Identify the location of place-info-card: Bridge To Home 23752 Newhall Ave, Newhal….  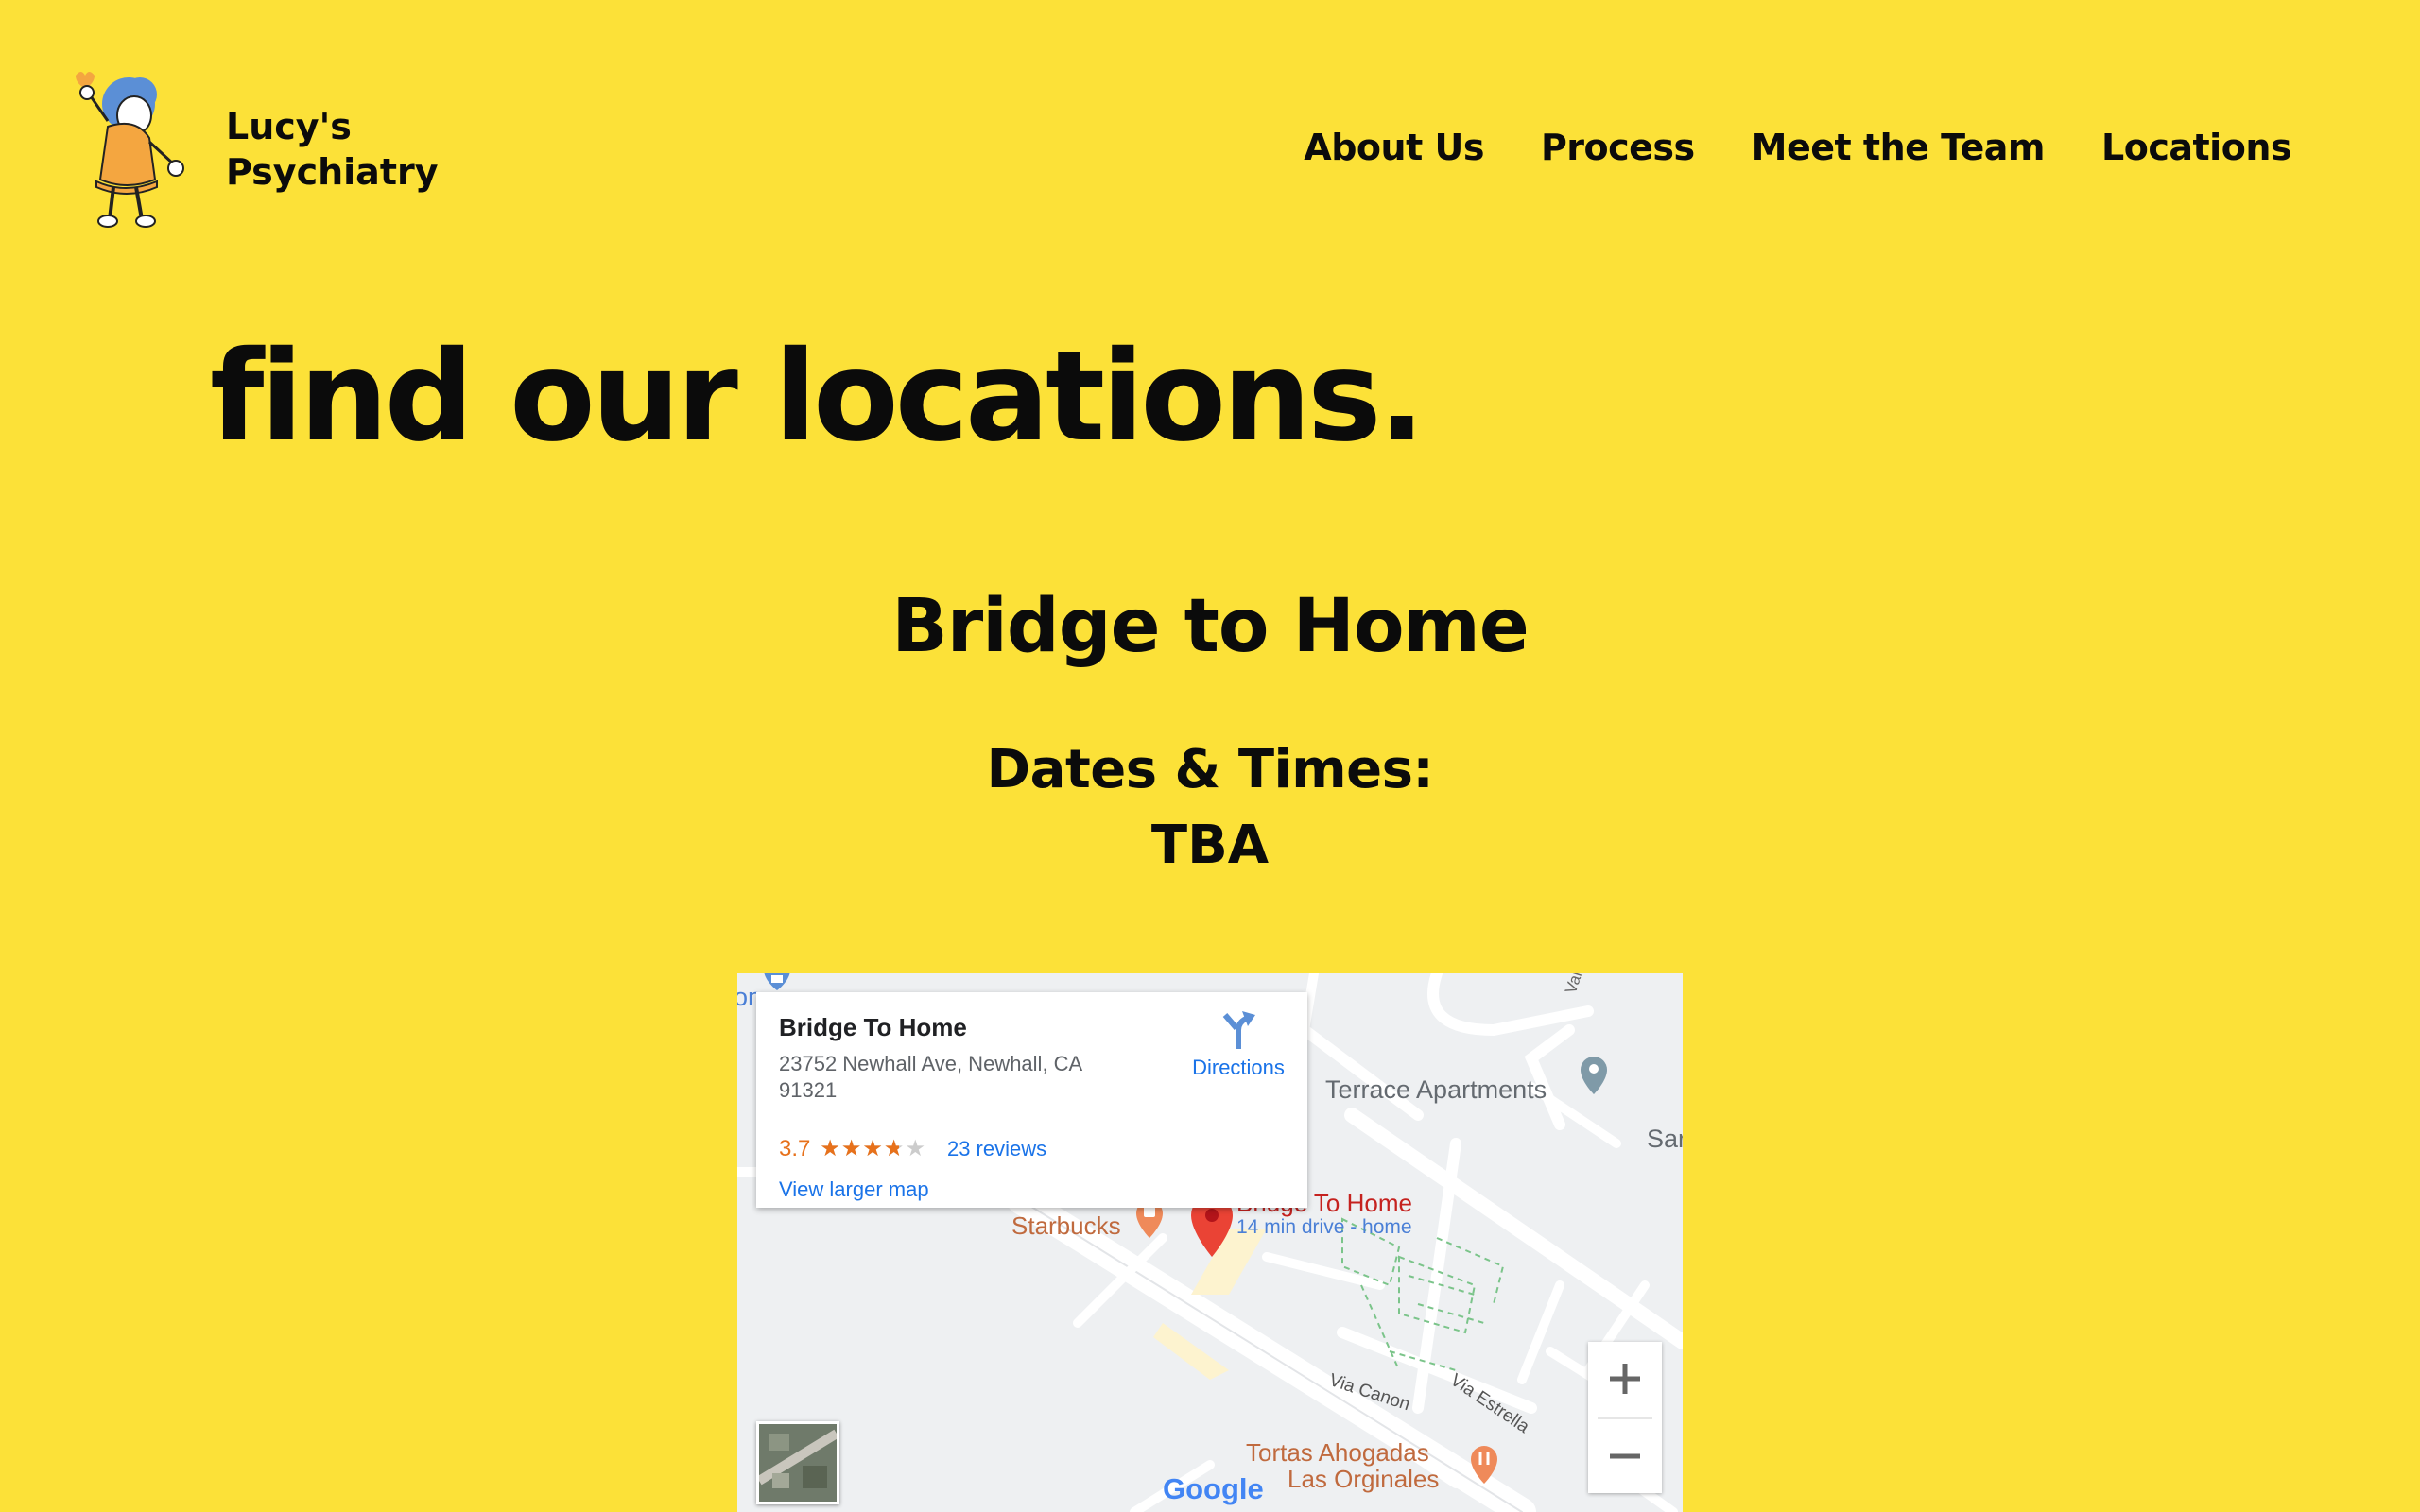
(1032, 1100).